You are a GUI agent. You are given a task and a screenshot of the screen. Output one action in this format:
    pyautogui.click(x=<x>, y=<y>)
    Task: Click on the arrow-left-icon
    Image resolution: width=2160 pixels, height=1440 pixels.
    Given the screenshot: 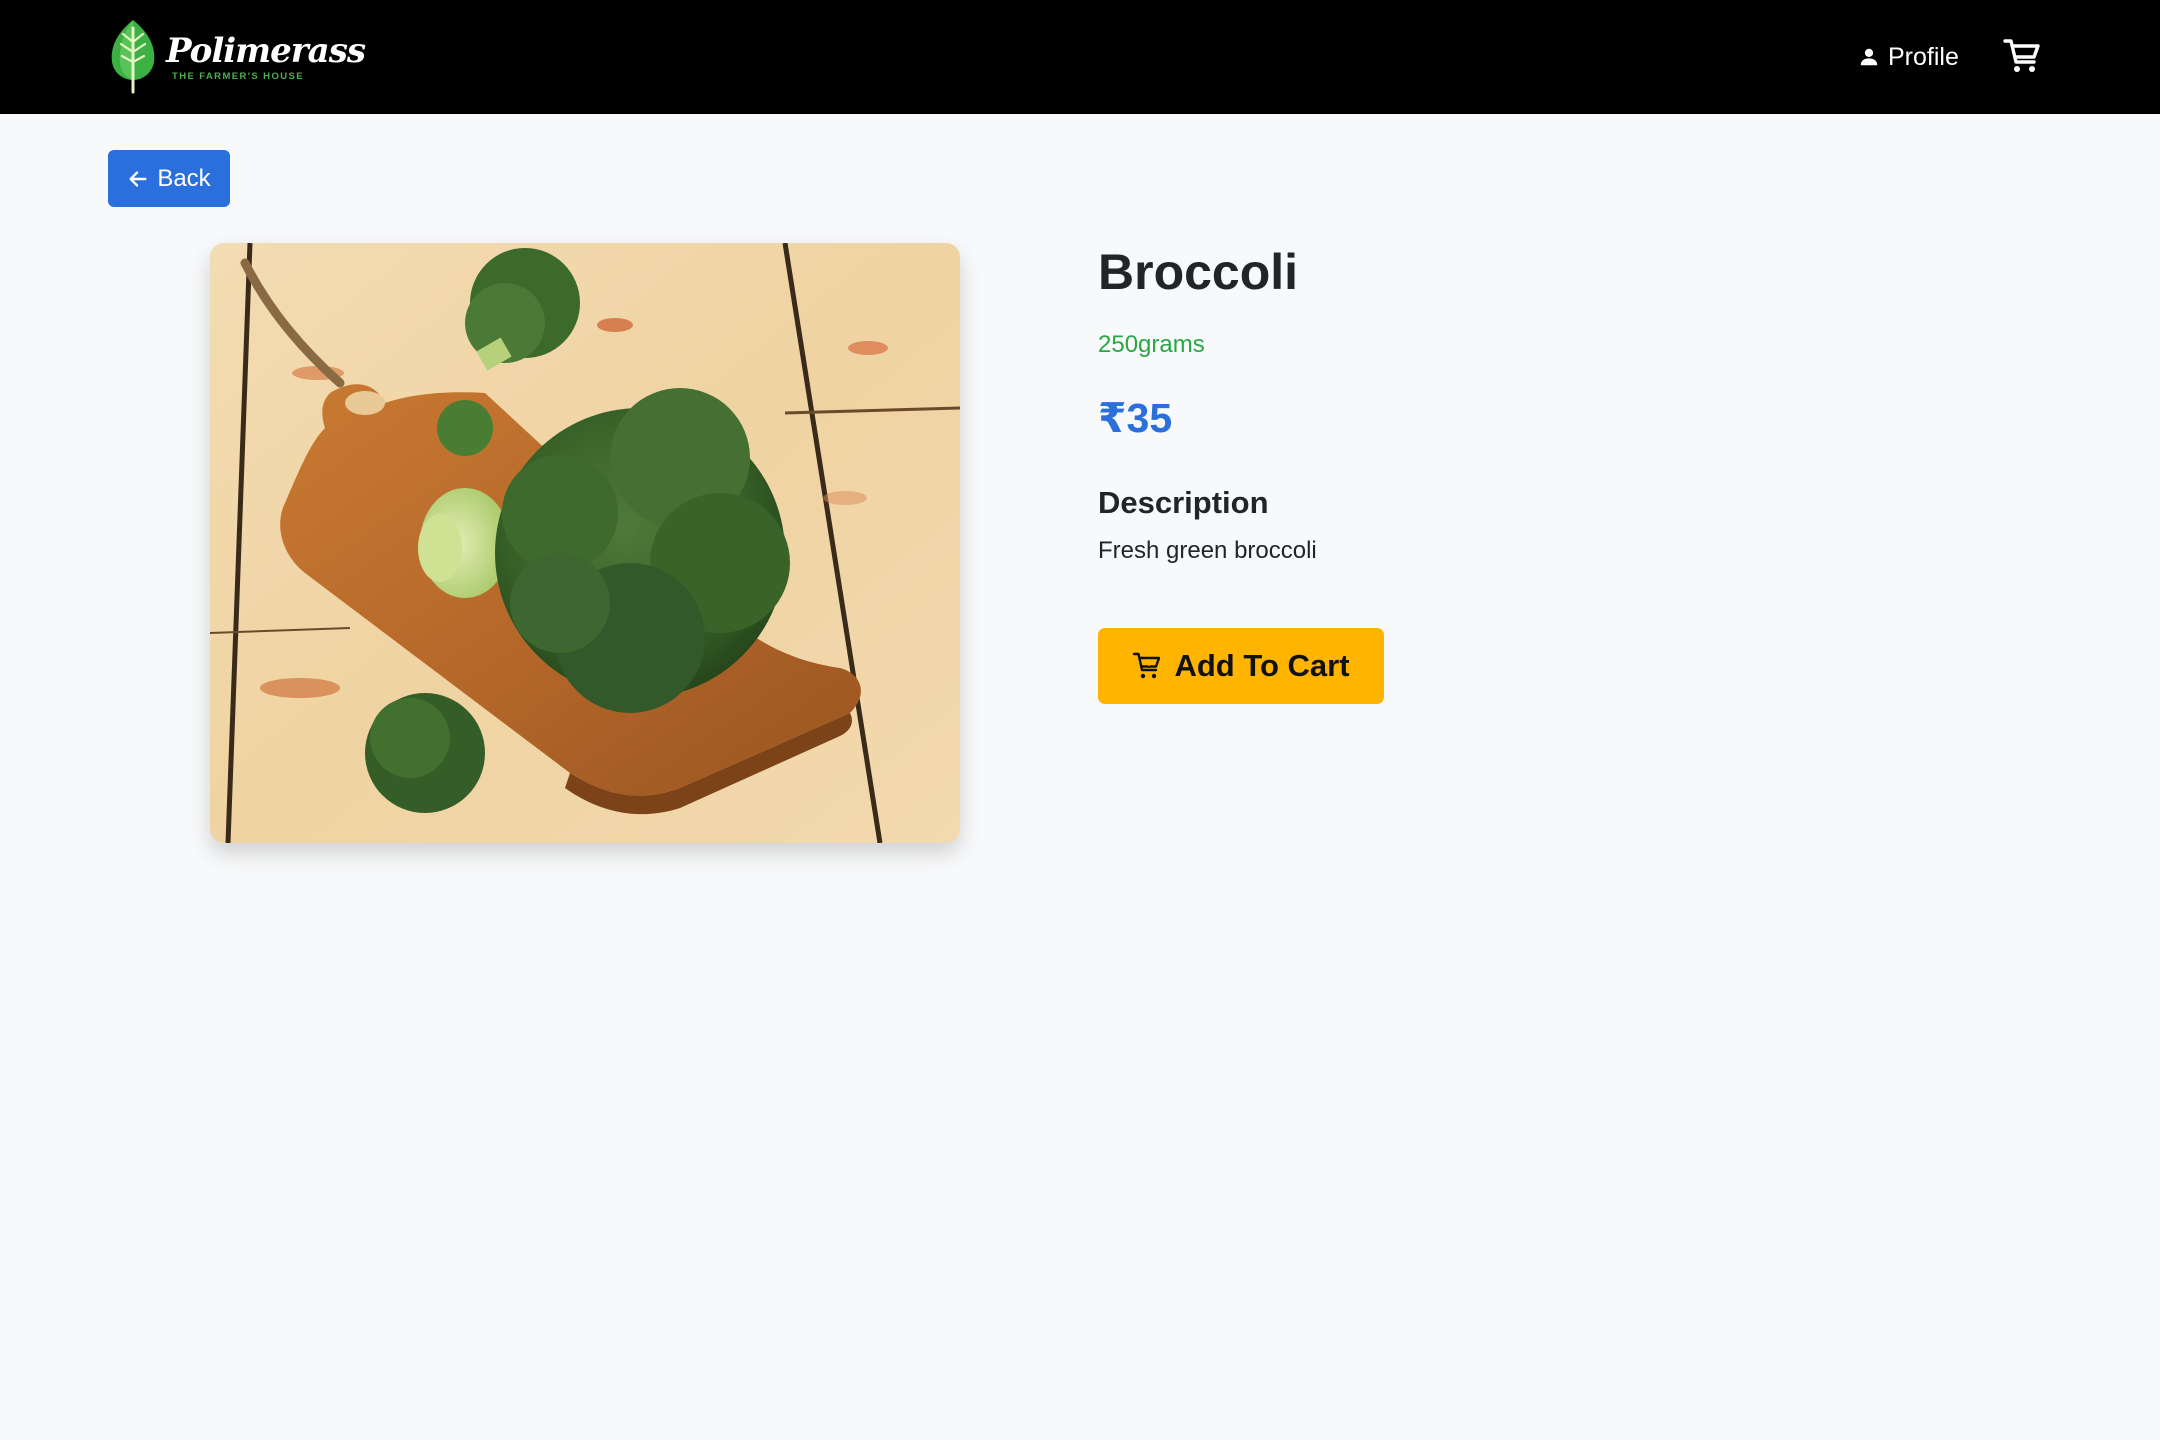 What is the action you would take?
    pyautogui.click(x=138, y=178)
    